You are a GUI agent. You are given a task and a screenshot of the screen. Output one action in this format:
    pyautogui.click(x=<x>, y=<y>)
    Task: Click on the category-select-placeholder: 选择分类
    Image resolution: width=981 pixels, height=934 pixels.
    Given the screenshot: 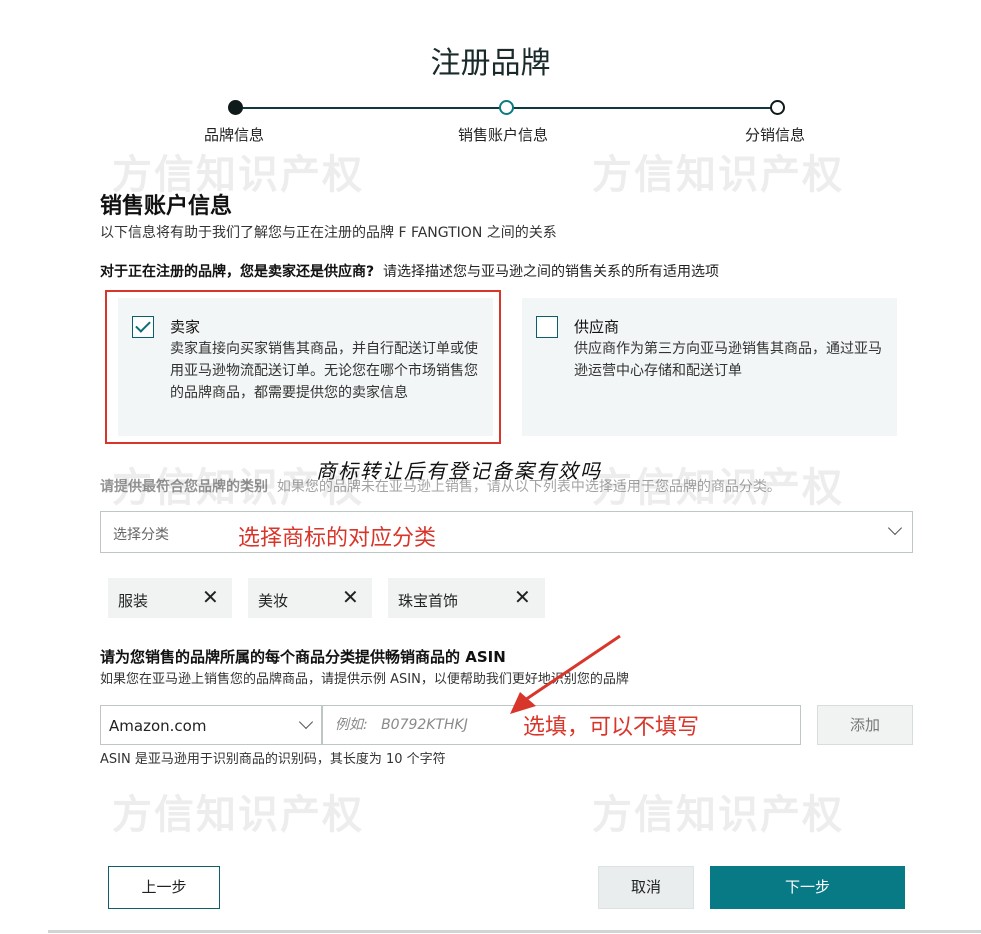 What is the action you would take?
    pyautogui.click(x=141, y=535)
    